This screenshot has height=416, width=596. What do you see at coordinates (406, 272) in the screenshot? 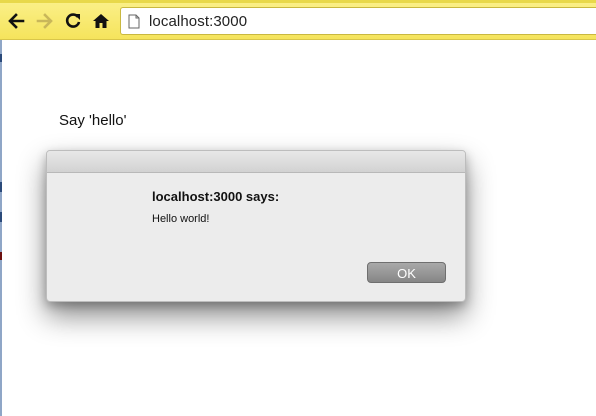
I see `ok-button: OK` at bounding box center [406, 272].